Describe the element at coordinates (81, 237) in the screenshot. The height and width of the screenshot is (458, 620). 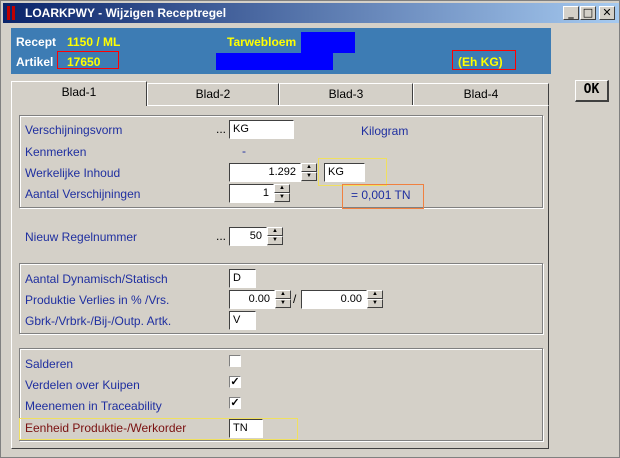
I see `nieuw-regelnummer-label: Nieuw Regelnummer` at that location.